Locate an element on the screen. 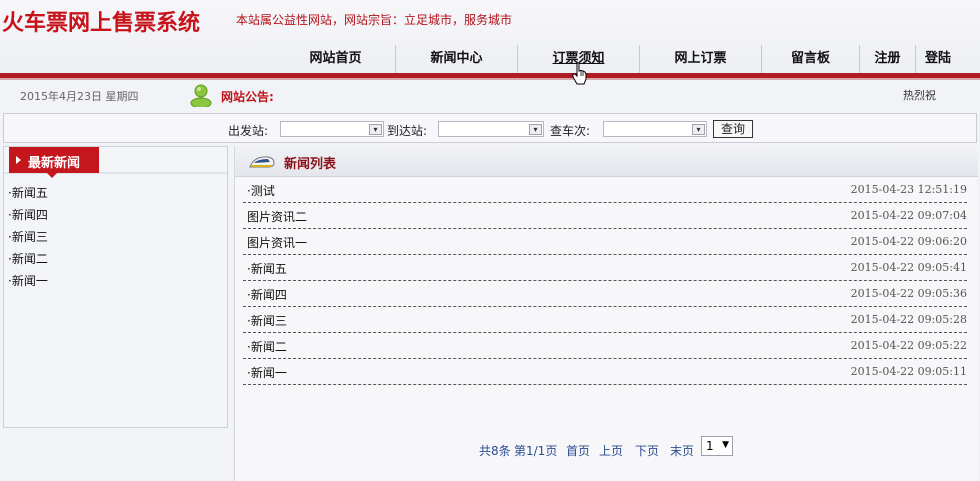 The width and height of the screenshot is (980, 481). sidebar-tab: 最新新闻 is located at coordinates (54, 162).